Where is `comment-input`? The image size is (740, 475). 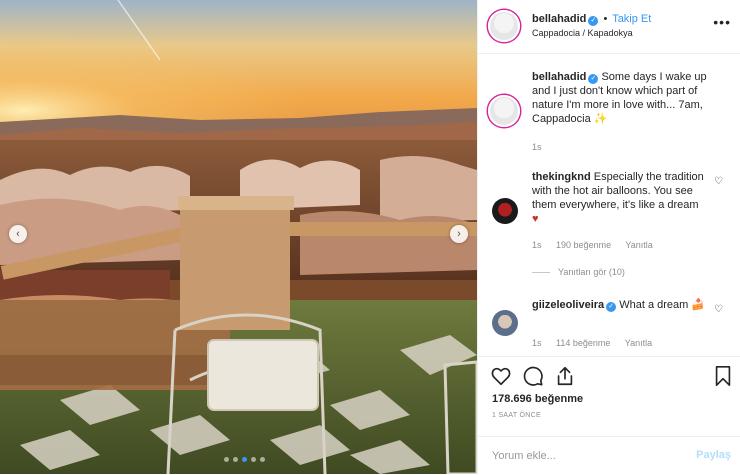
comment-input is located at coordinates (582, 456).